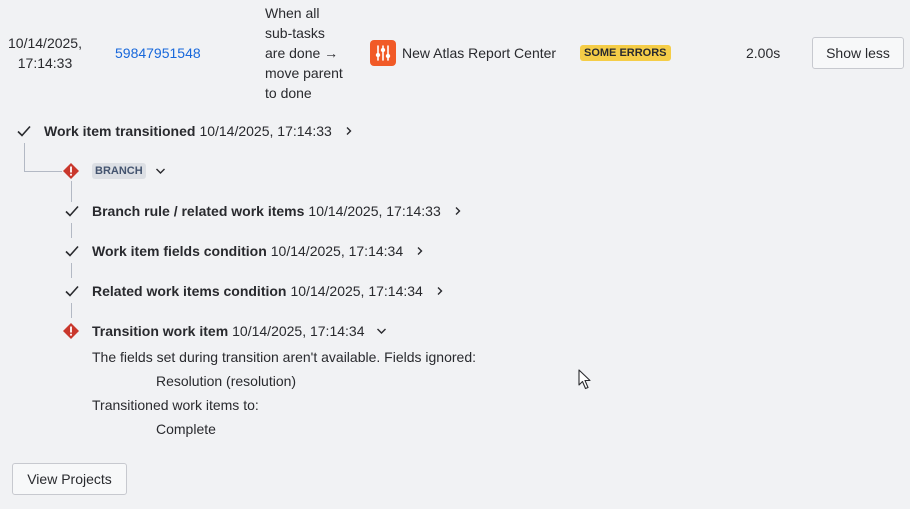 The image size is (910, 509). I want to click on execution-id-link: 59847951548, so click(158, 53).